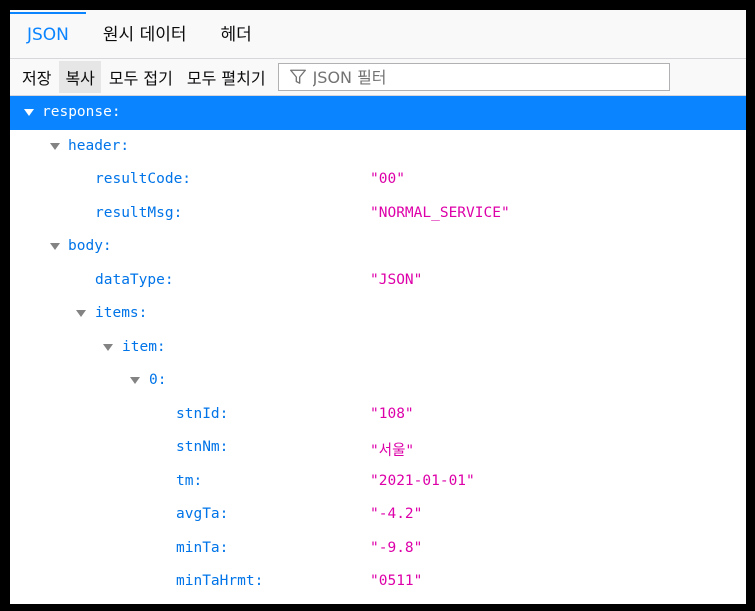 This screenshot has width=755, height=611. I want to click on tab-headers: 헤더, so click(236, 39).